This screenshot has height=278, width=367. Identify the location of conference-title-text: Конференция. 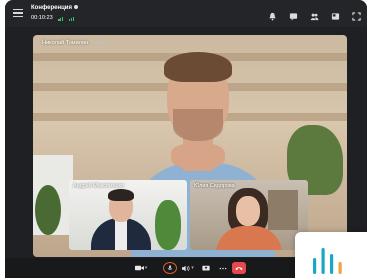
(51, 8).